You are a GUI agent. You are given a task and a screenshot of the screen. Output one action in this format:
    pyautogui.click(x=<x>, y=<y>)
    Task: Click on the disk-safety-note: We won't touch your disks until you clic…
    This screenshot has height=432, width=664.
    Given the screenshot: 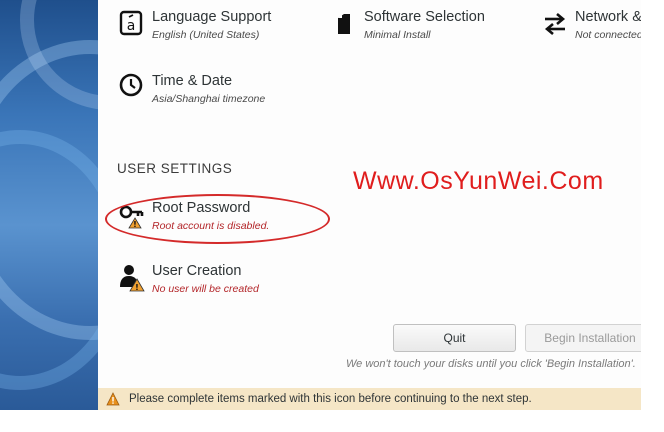 What is the action you would take?
    pyautogui.click(x=491, y=364)
    